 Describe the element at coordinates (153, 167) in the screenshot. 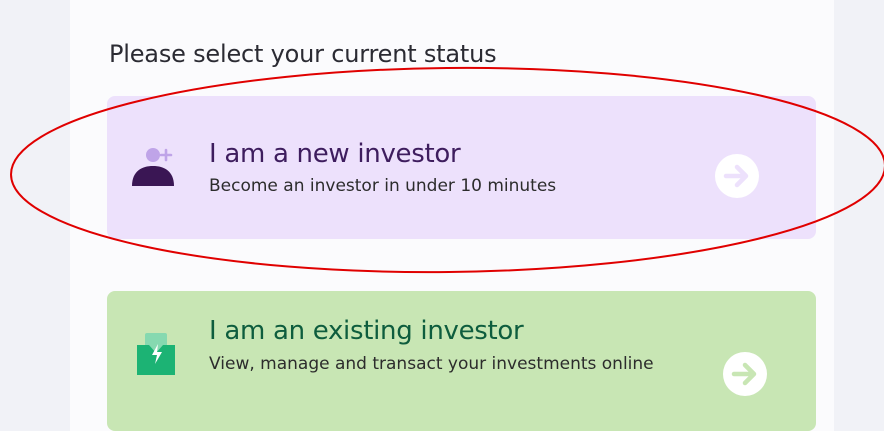

I see `add-user-icon` at that location.